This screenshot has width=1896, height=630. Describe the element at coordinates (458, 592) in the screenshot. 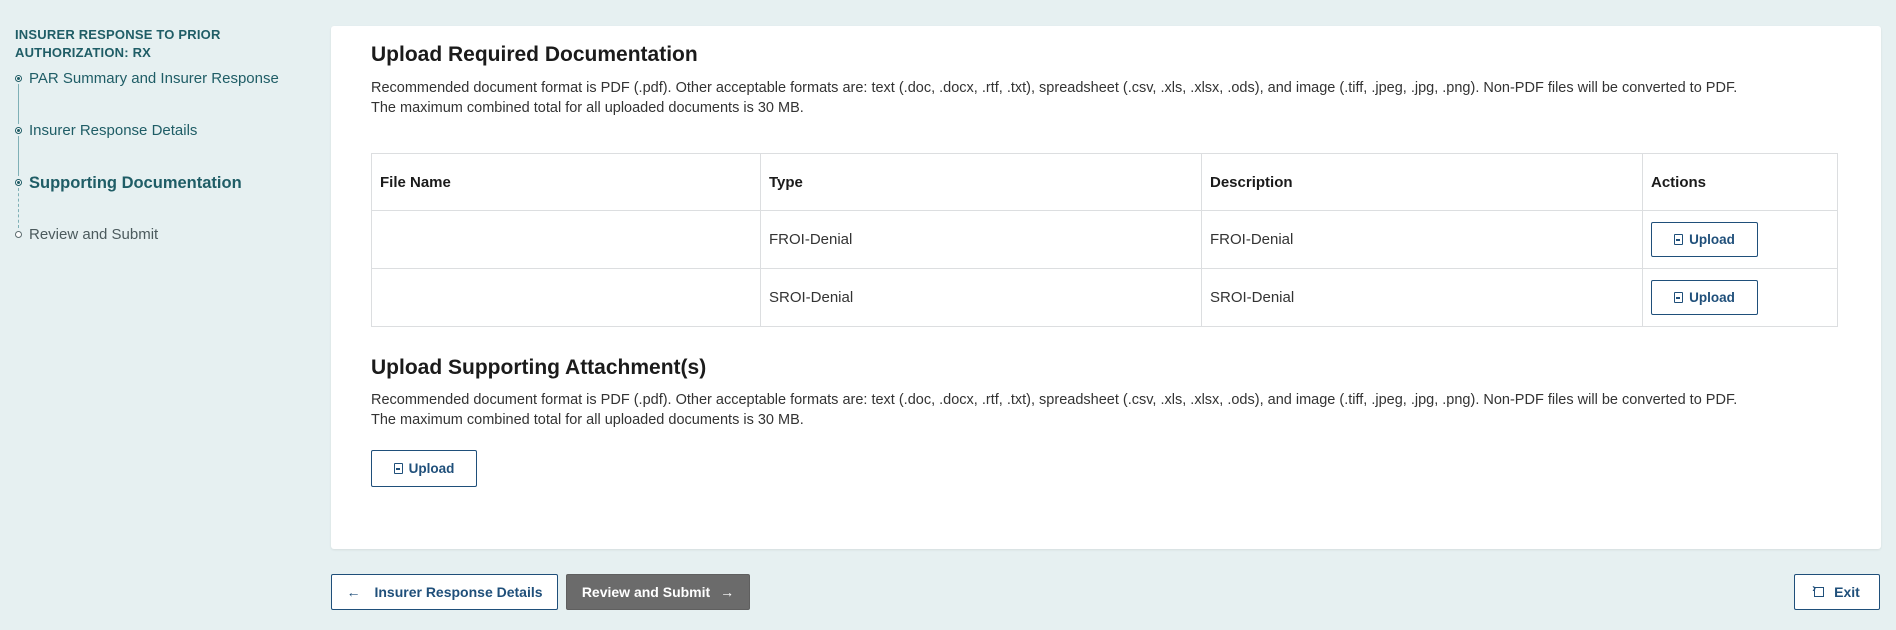

I see `button-label: Insurer Response Details` at that location.